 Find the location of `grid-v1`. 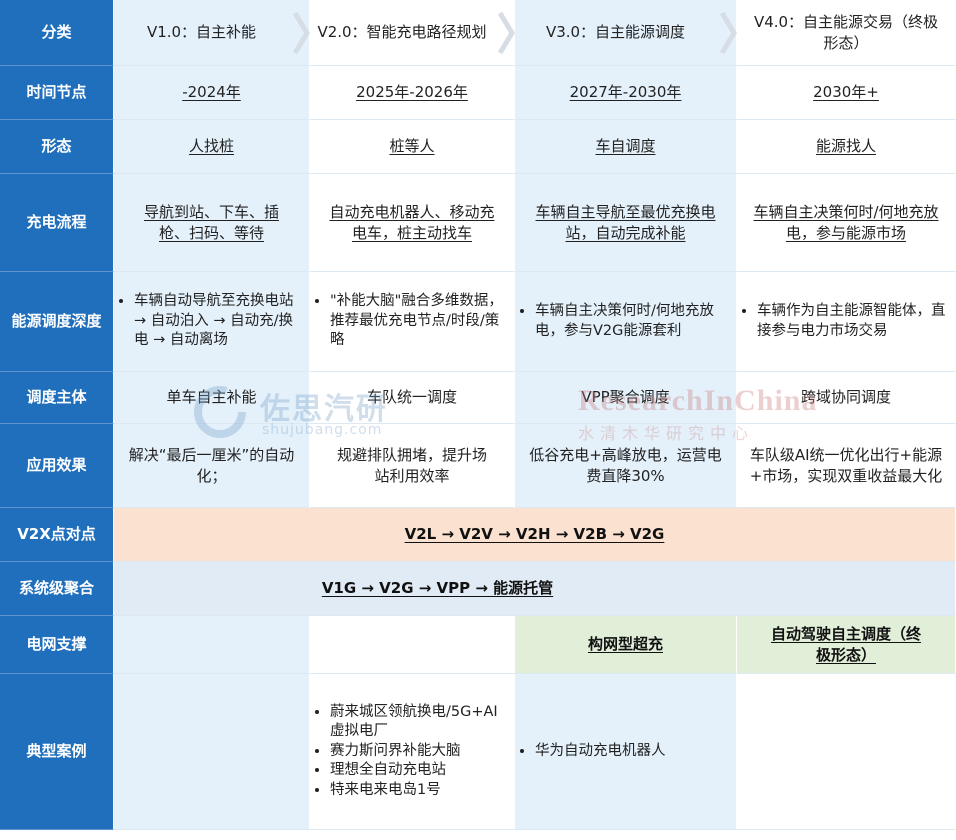

grid-v1 is located at coordinates (212, 645).